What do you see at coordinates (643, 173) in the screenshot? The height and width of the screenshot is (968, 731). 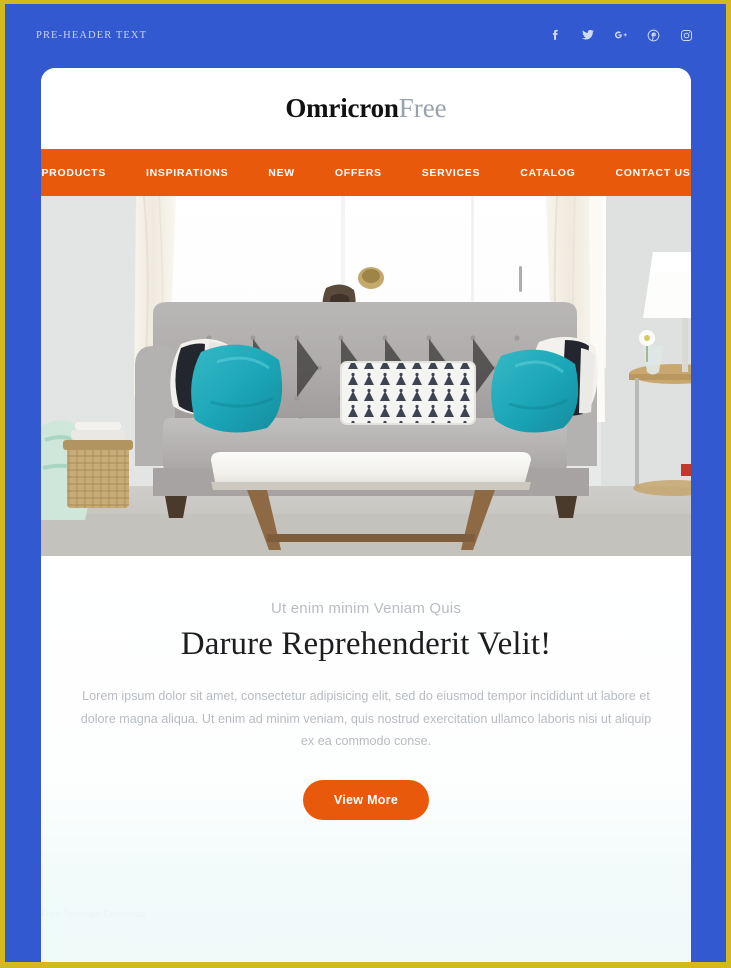 I see `nav-item-contact-us: CONTACT US` at bounding box center [643, 173].